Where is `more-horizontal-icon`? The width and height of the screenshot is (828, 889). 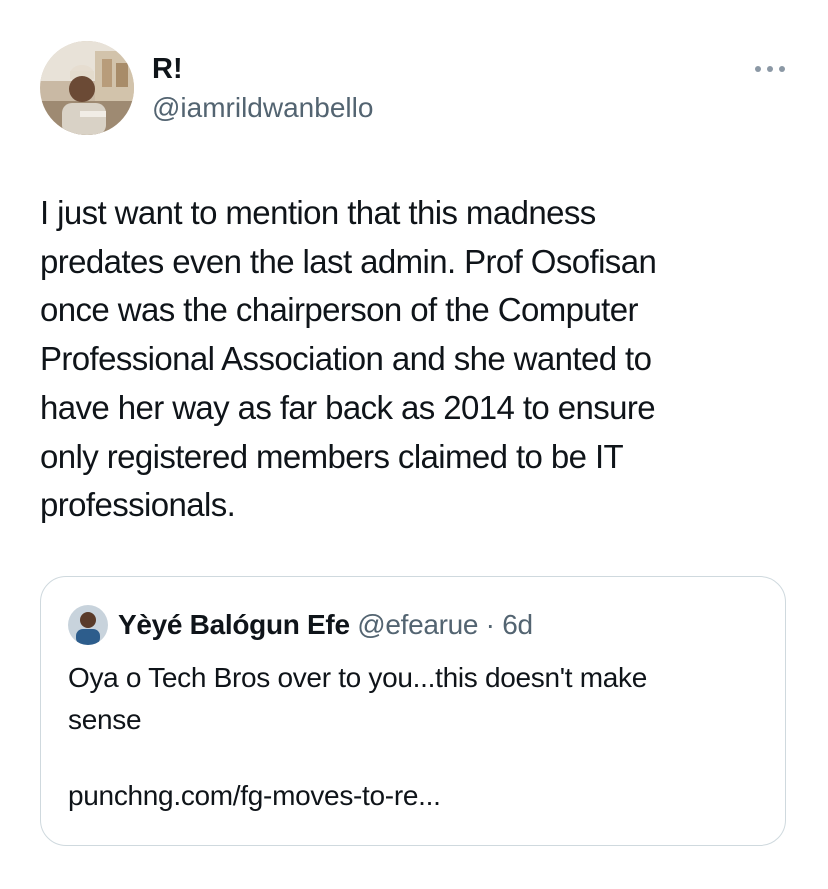
more-horizontal-icon is located at coordinates (770, 69).